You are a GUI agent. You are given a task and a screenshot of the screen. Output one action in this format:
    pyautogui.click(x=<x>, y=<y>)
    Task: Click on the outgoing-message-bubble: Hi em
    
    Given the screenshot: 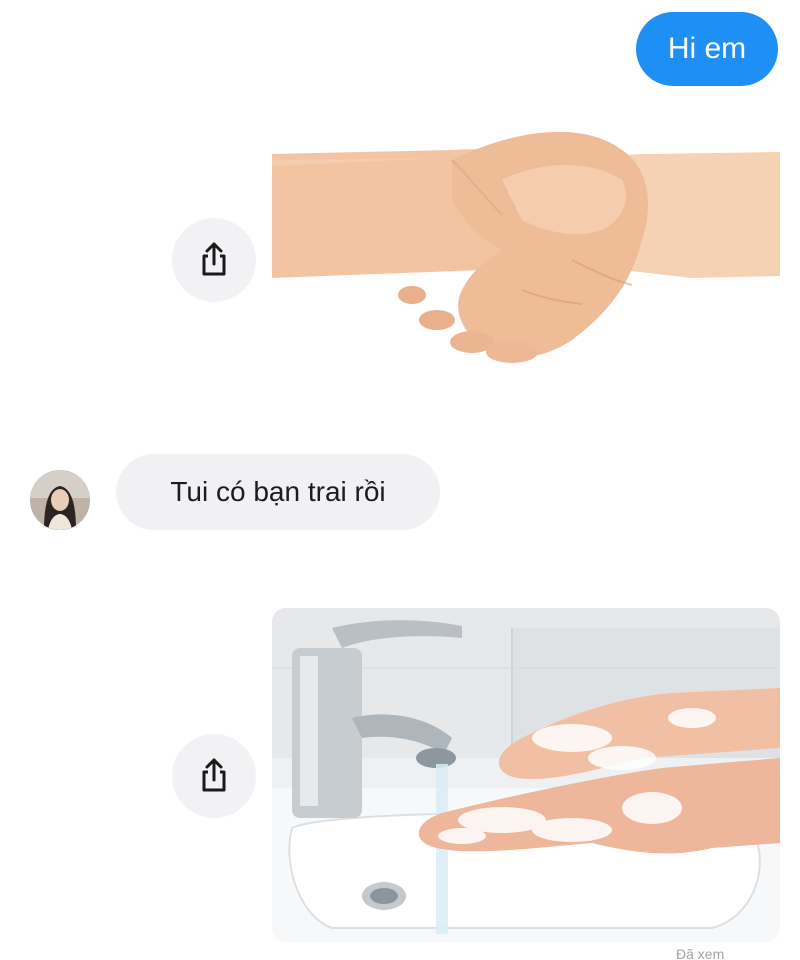 What is the action you would take?
    pyautogui.click(x=707, y=49)
    